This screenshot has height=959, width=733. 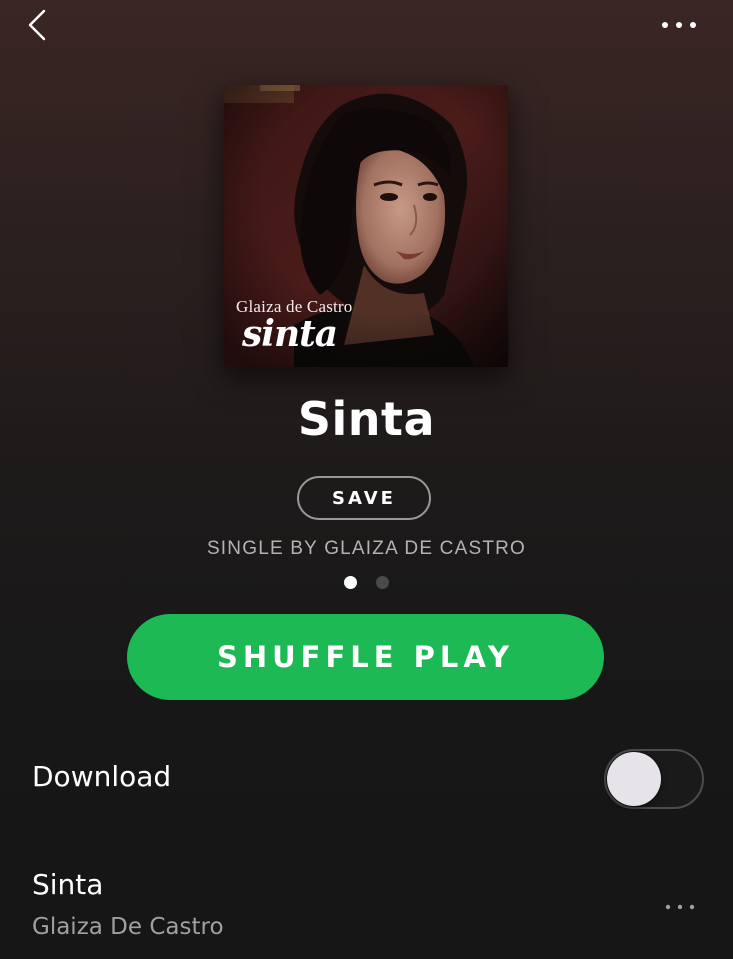 What do you see at coordinates (366, 909) in the screenshot?
I see `track-row: Sinta Glaiza De Castro` at bounding box center [366, 909].